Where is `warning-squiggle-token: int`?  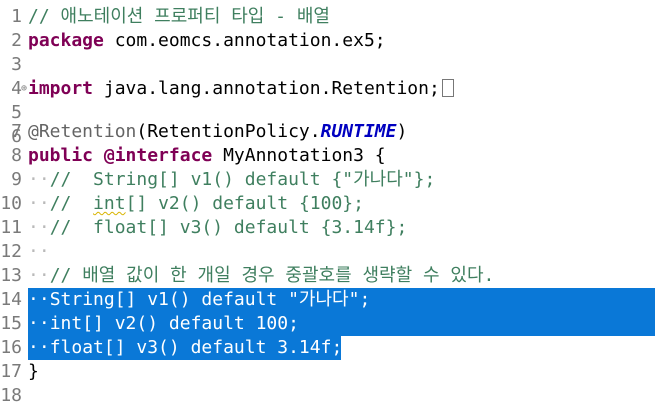
warning-squiggle-token: int is located at coordinates (109, 203).